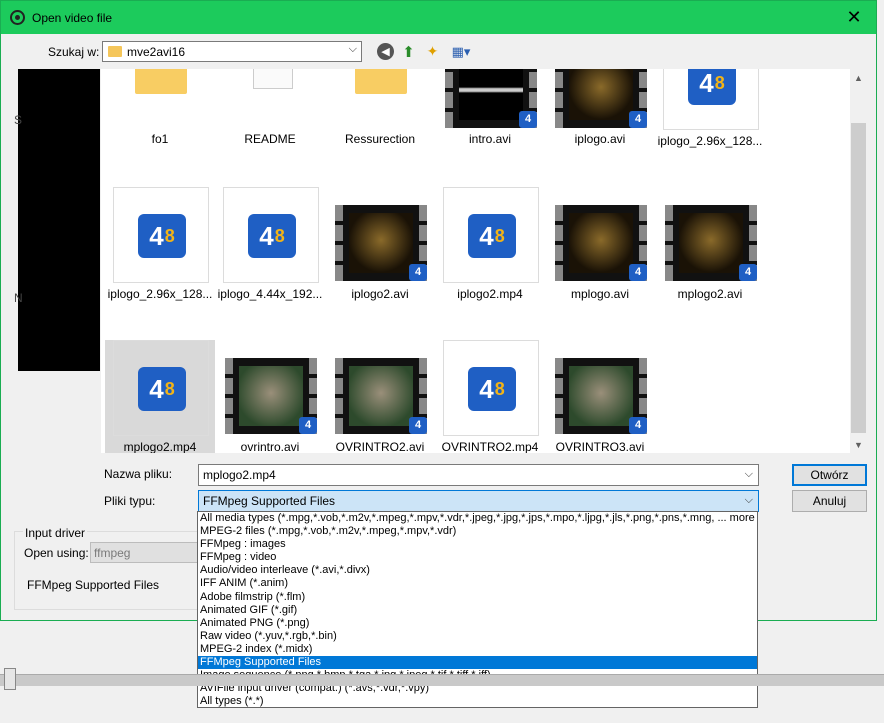  I want to click on filetype-option: FFMpeg : video, so click(477, 557).